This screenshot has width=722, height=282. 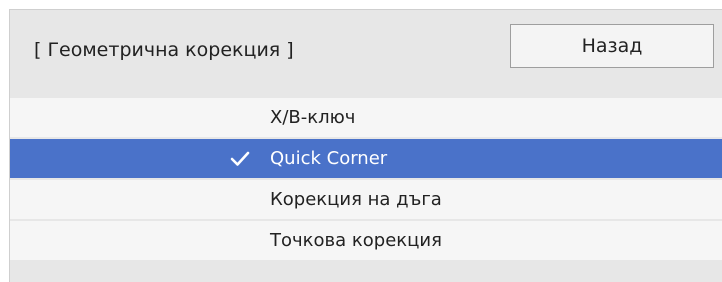 I want to click on checkmark-icon, so click(x=240, y=158).